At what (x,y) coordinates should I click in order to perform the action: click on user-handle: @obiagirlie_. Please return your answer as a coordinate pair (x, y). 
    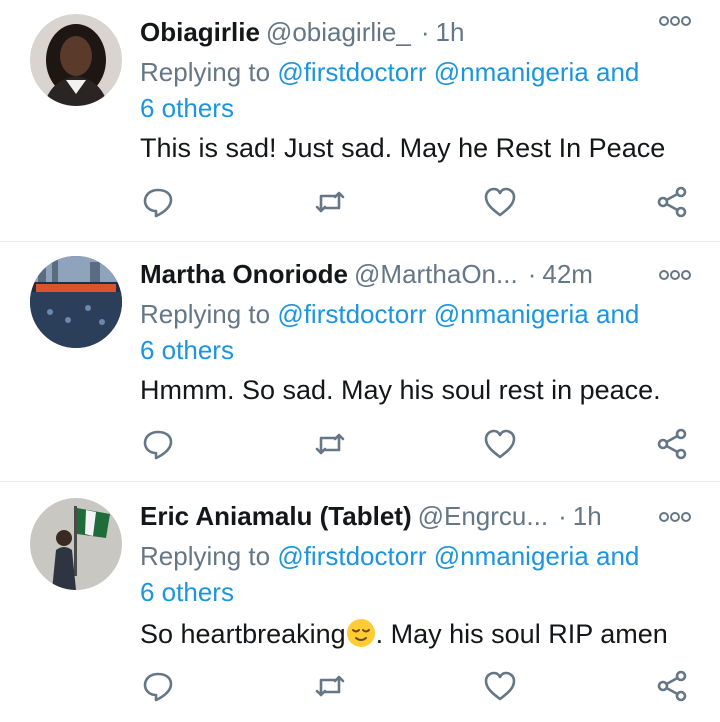
    Looking at the image, I should click on (338, 32).